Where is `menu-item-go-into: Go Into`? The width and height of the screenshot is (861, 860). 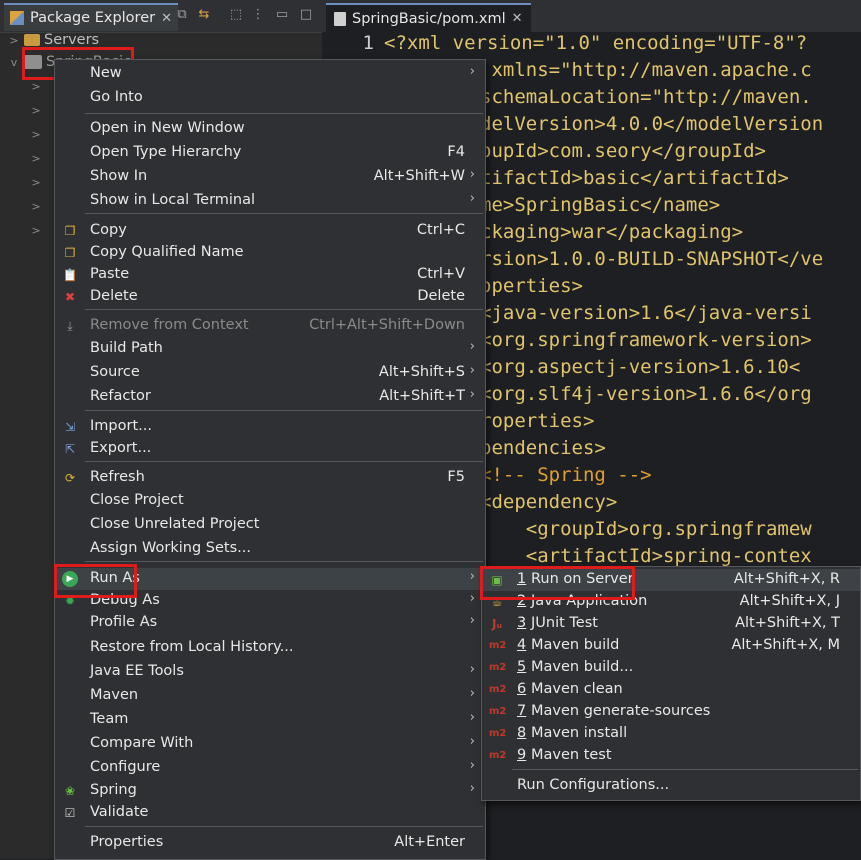 menu-item-go-into: Go Into is located at coordinates (270, 98).